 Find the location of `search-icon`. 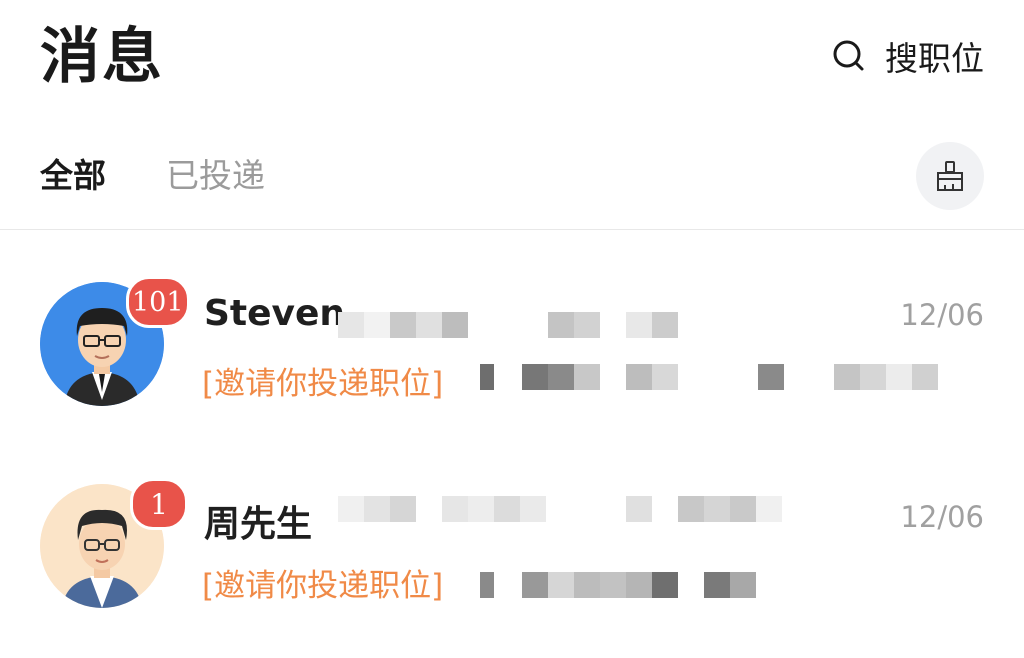

search-icon is located at coordinates (848, 55).